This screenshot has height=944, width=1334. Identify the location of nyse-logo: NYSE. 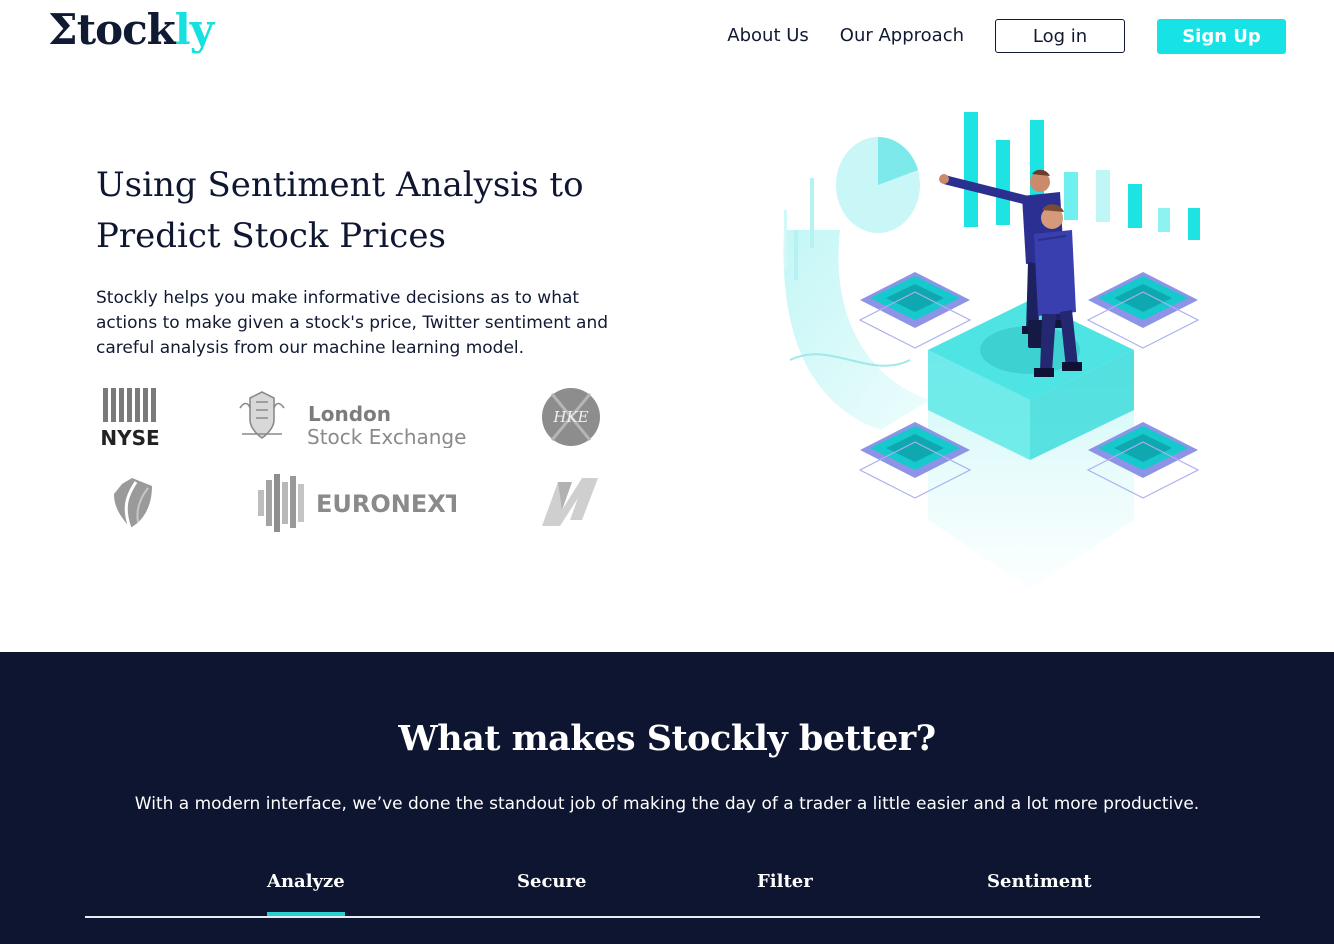
(132, 418).